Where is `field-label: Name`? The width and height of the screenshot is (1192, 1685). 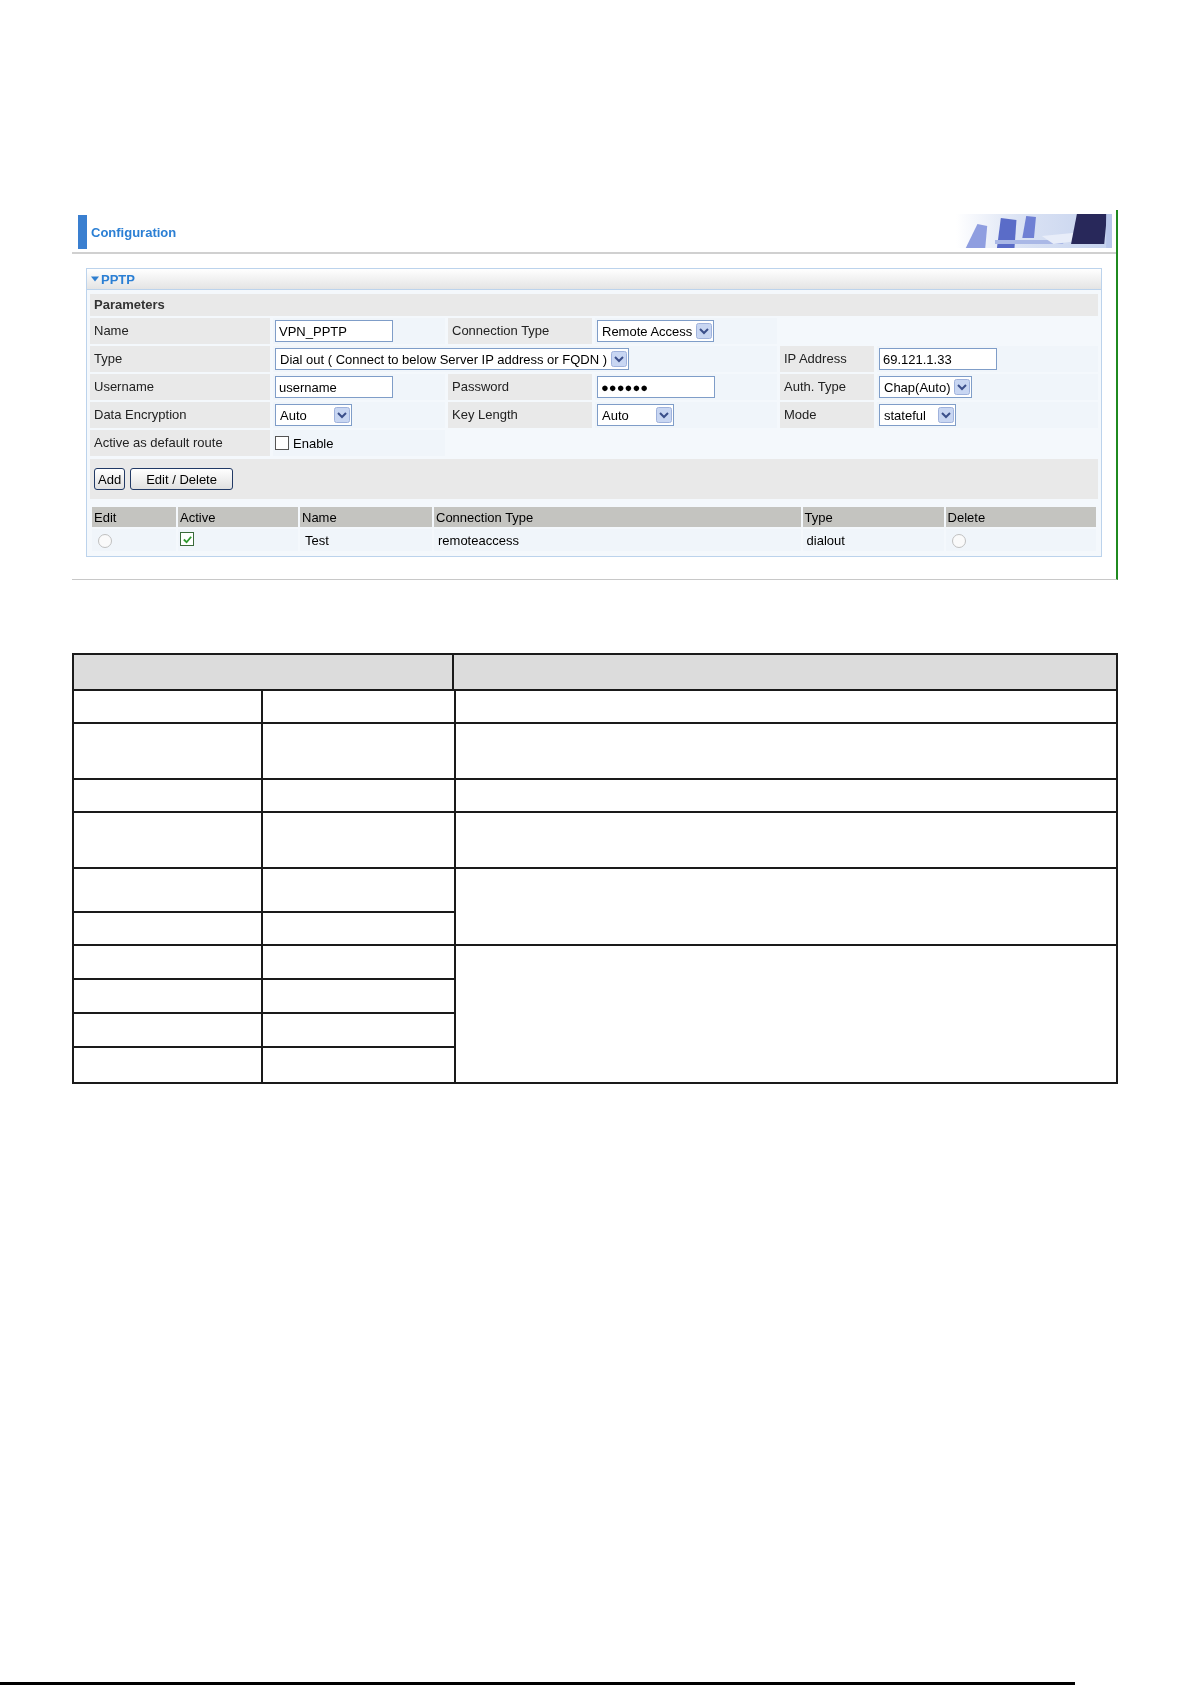 field-label: Name is located at coordinates (180, 331).